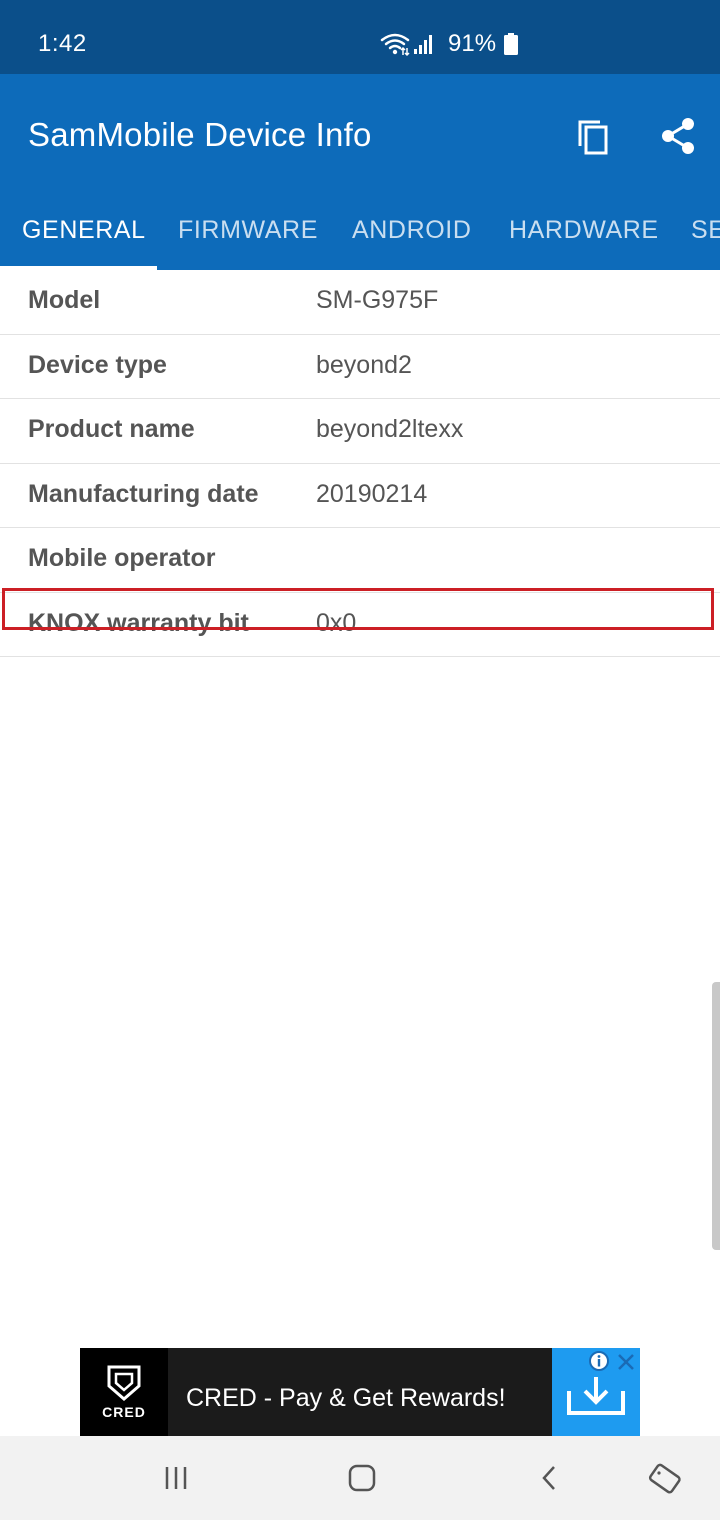  I want to click on recents-button, so click(176, 1478).